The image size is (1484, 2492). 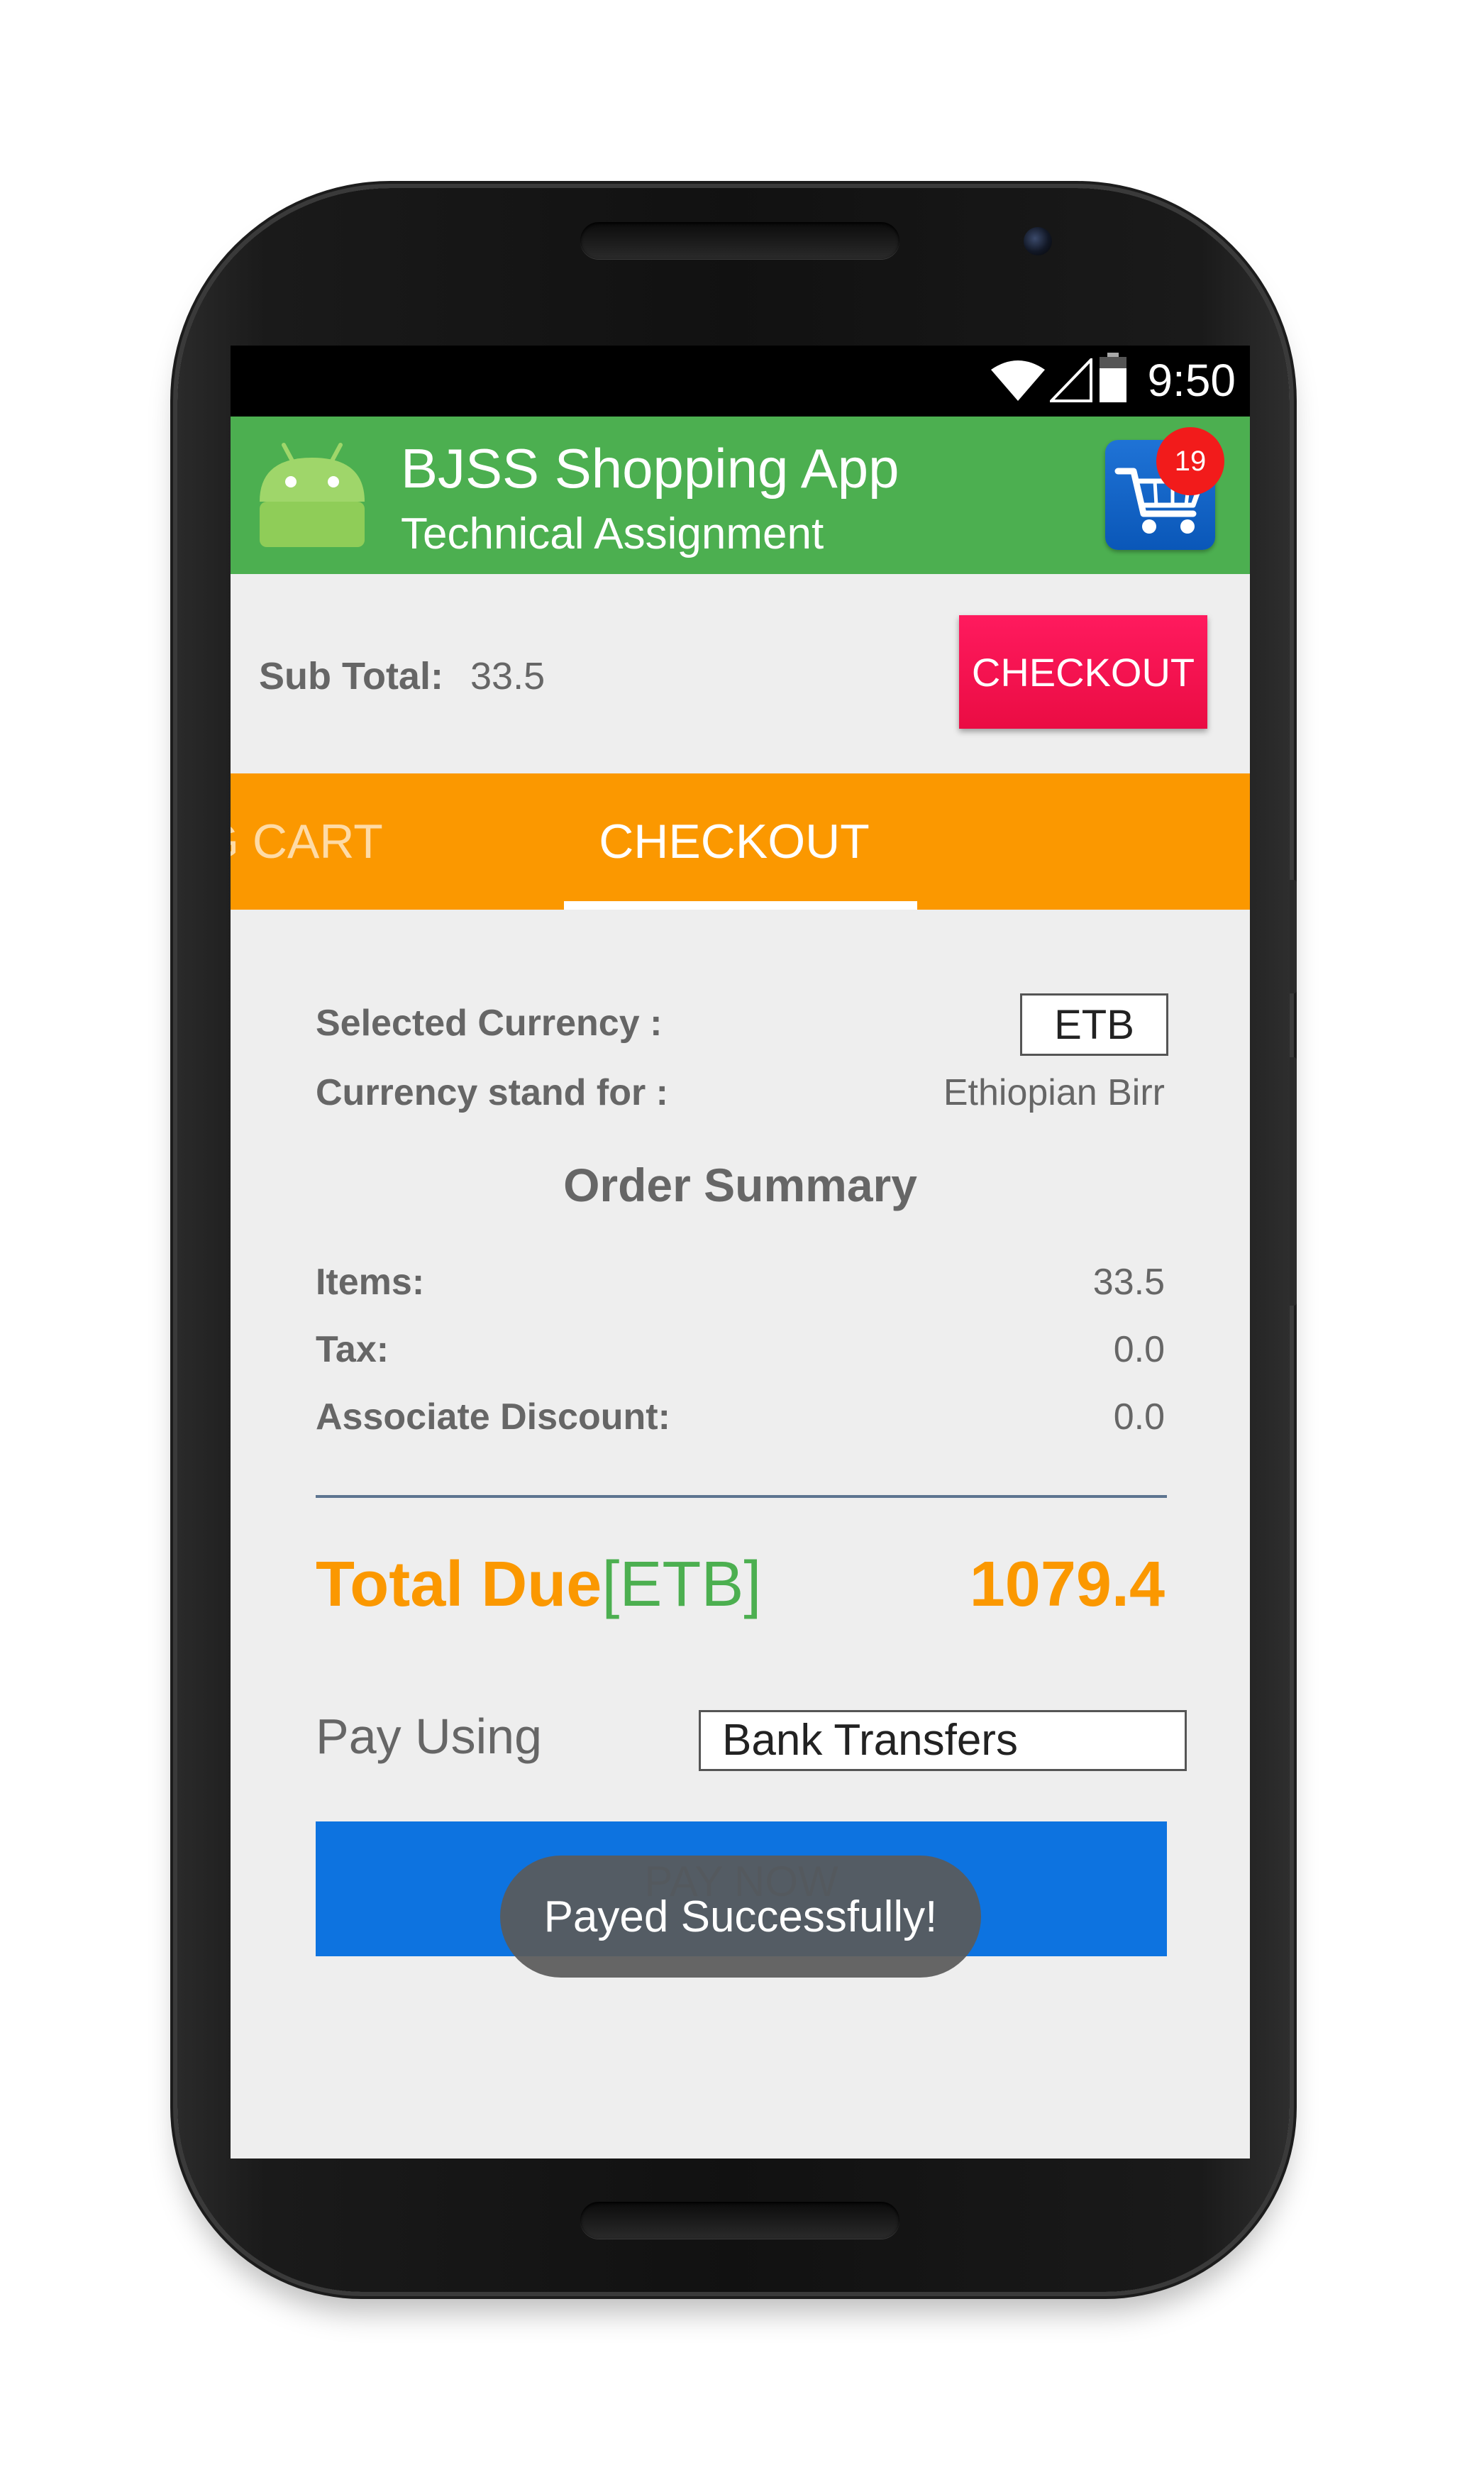 What do you see at coordinates (734, 841) in the screenshot?
I see `tab-checkout: CHECKOUT` at bounding box center [734, 841].